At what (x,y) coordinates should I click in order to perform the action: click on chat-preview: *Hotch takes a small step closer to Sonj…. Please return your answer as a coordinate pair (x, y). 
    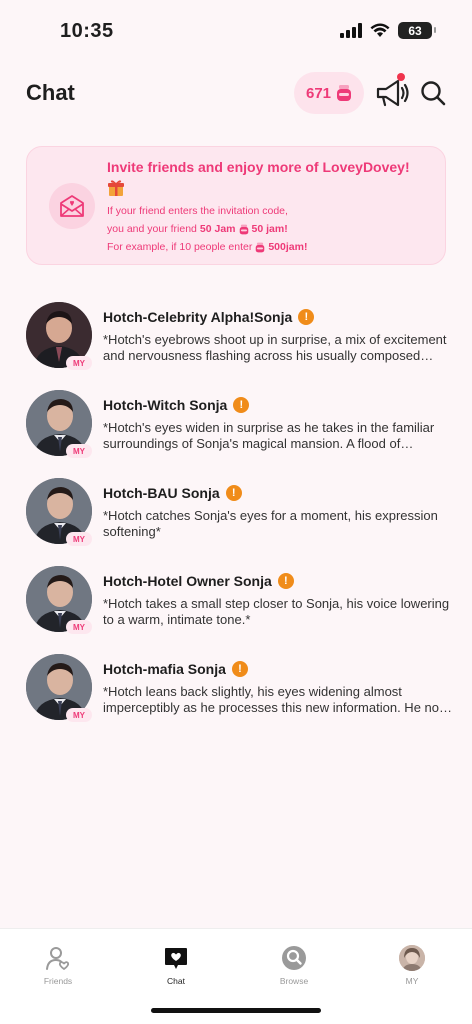
    Looking at the image, I should click on (276, 611).